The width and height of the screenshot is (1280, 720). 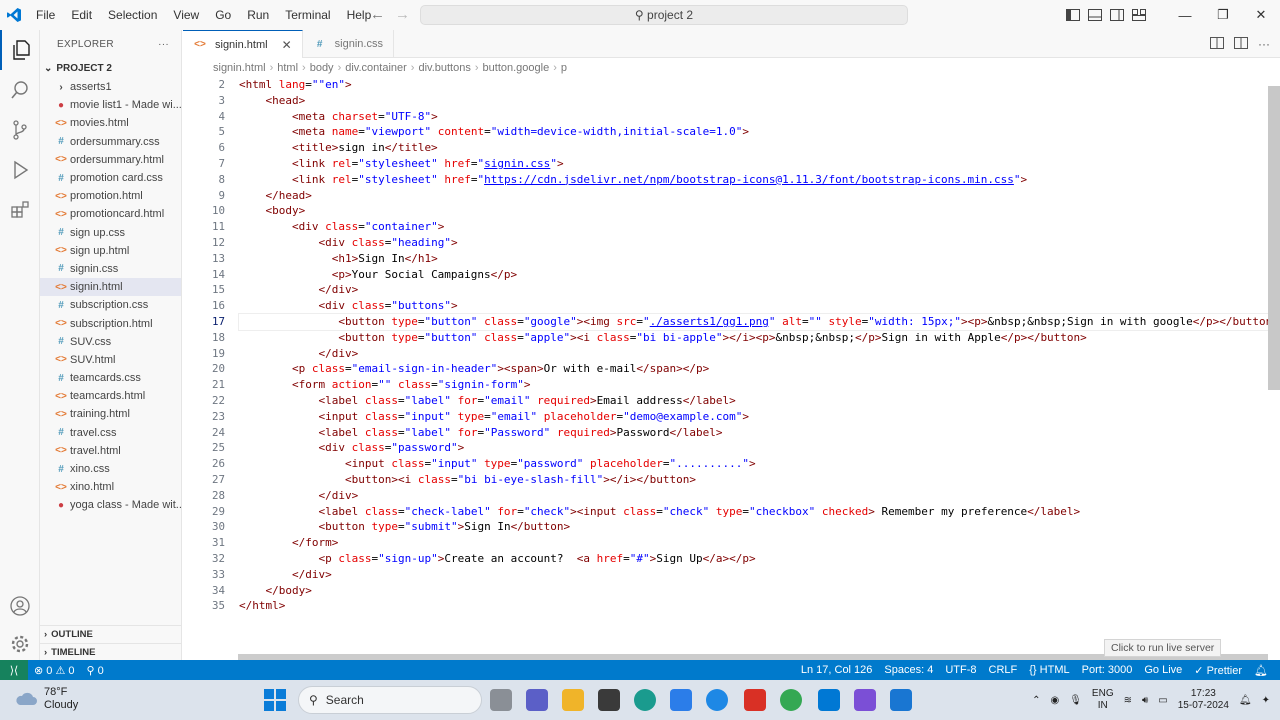 I want to click on breadcrumb-item: body, so click(x=322, y=68).